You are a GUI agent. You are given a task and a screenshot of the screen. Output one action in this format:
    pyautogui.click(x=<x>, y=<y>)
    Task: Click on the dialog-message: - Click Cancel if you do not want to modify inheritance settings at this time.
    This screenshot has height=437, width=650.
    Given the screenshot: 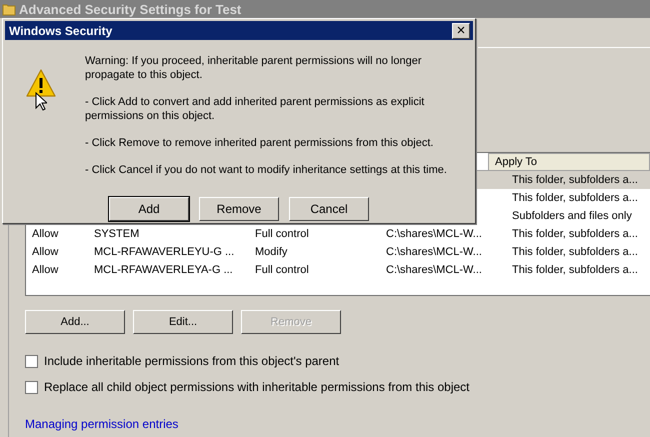 What is the action you would take?
    pyautogui.click(x=266, y=170)
    